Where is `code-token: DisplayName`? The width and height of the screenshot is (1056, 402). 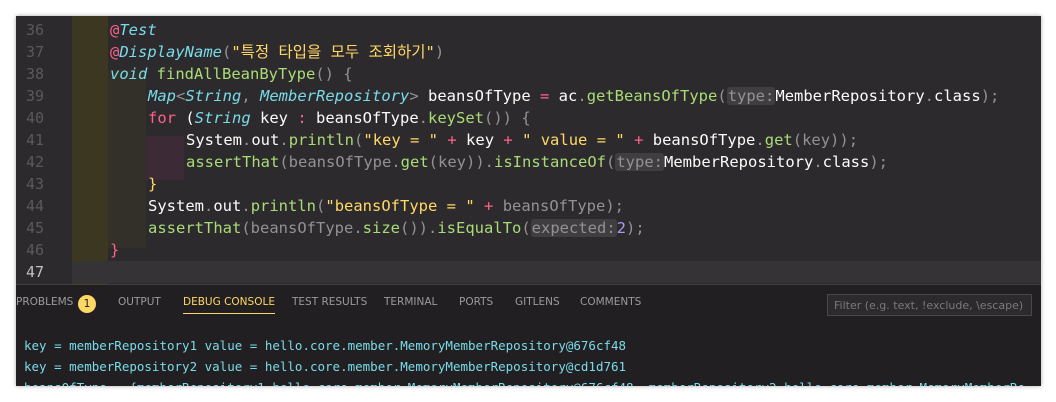
code-token: DisplayName is located at coordinates (170, 52).